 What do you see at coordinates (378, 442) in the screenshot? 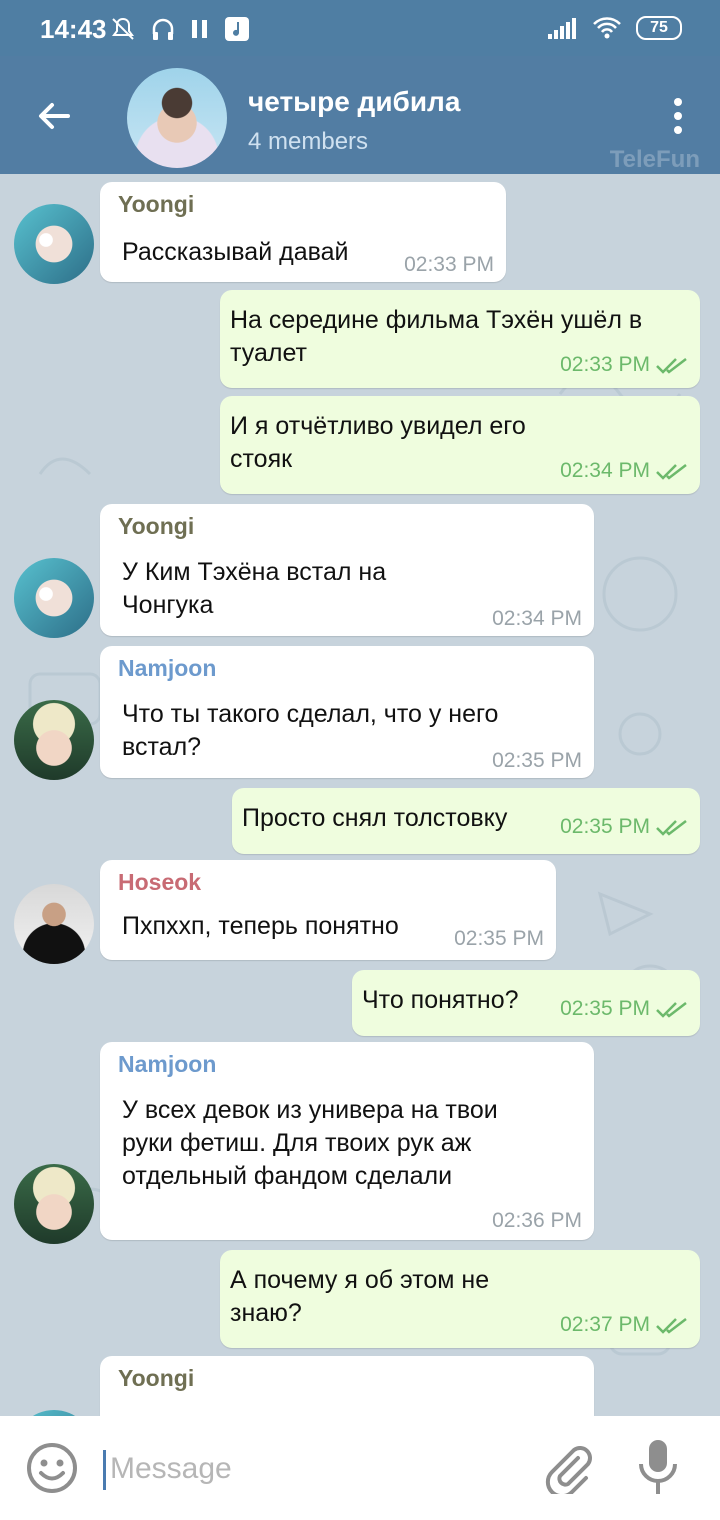
I see `message-text: И я отчётливо увидел его стояк` at bounding box center [378, 442].